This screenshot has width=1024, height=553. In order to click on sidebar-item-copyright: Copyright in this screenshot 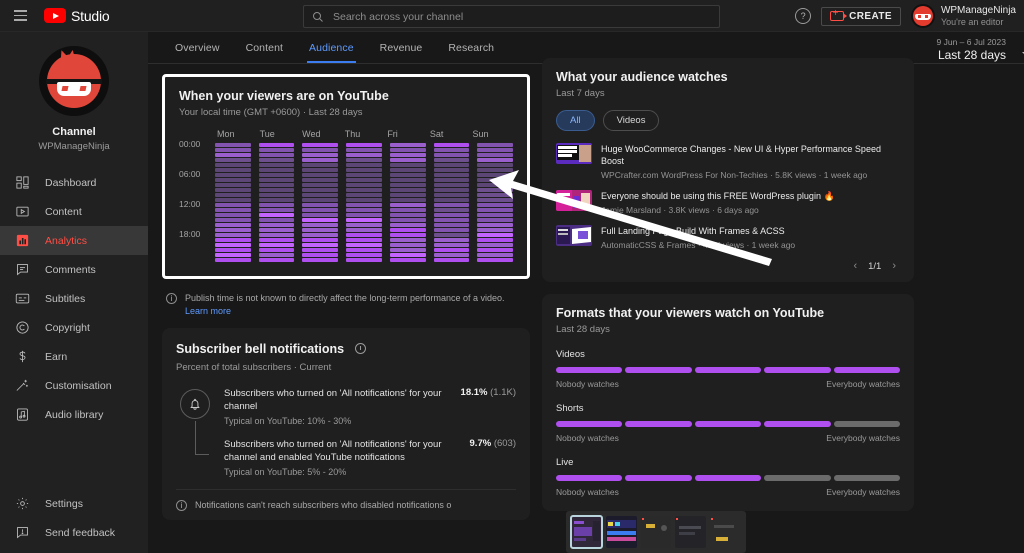, I will do `click(74, 327)`.